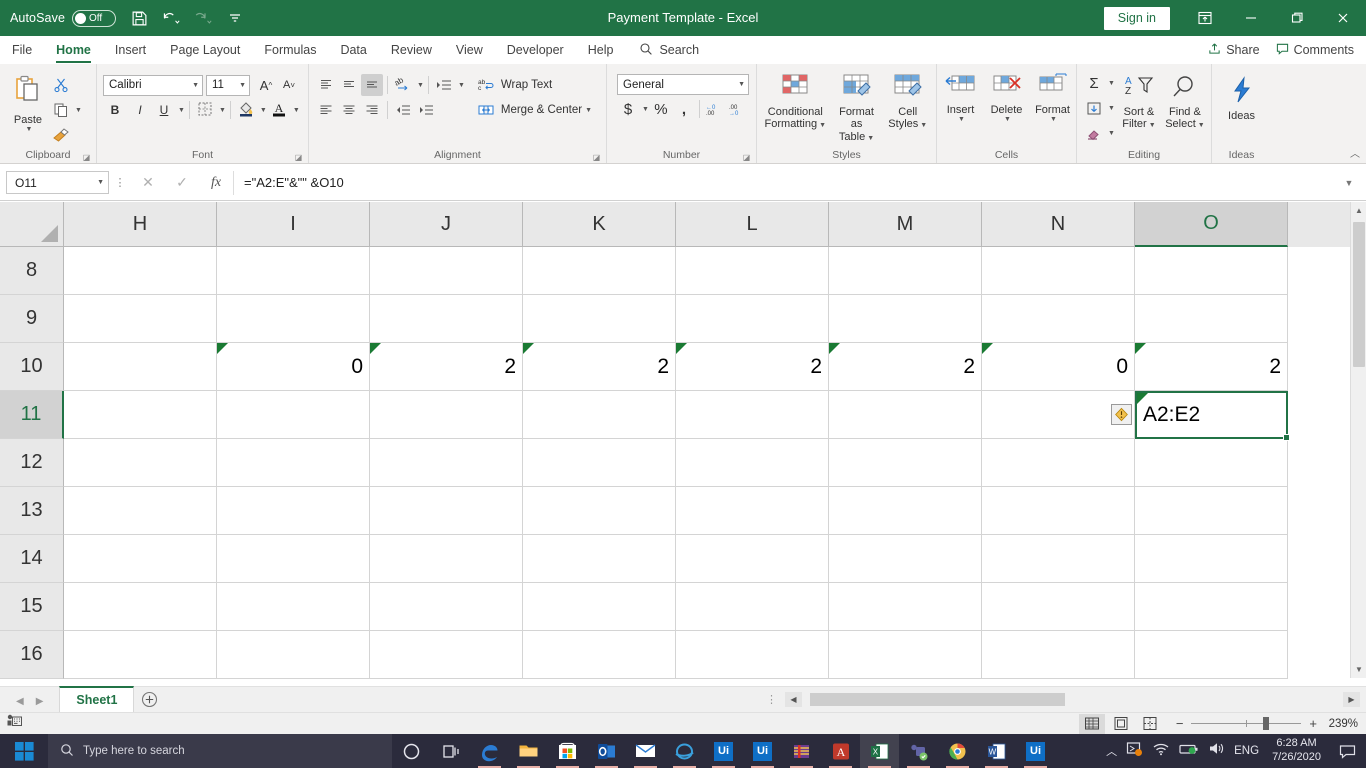 The height and width of the screenshot is (768, 1366). I want to click on tab-help: Help, so click(601, 50).